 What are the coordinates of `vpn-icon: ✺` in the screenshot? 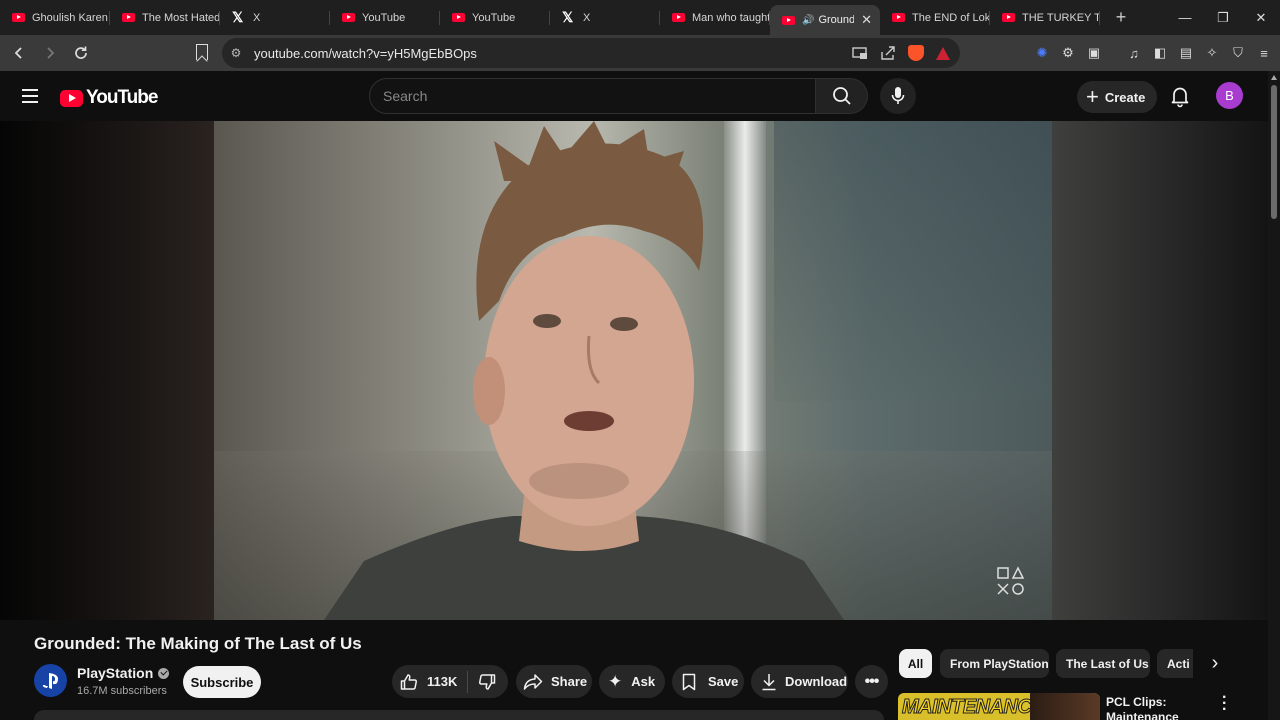 It's located at (1042, 53).